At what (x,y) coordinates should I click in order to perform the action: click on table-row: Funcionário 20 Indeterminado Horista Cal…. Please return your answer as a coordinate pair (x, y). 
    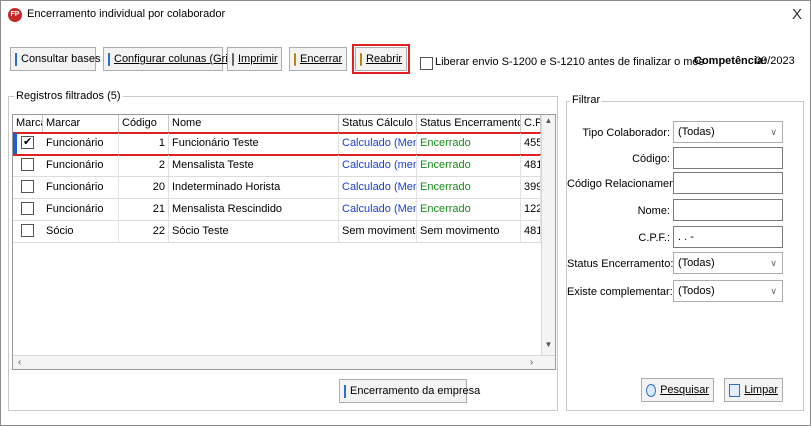
    Looking at the image, I should click on (278, 188).